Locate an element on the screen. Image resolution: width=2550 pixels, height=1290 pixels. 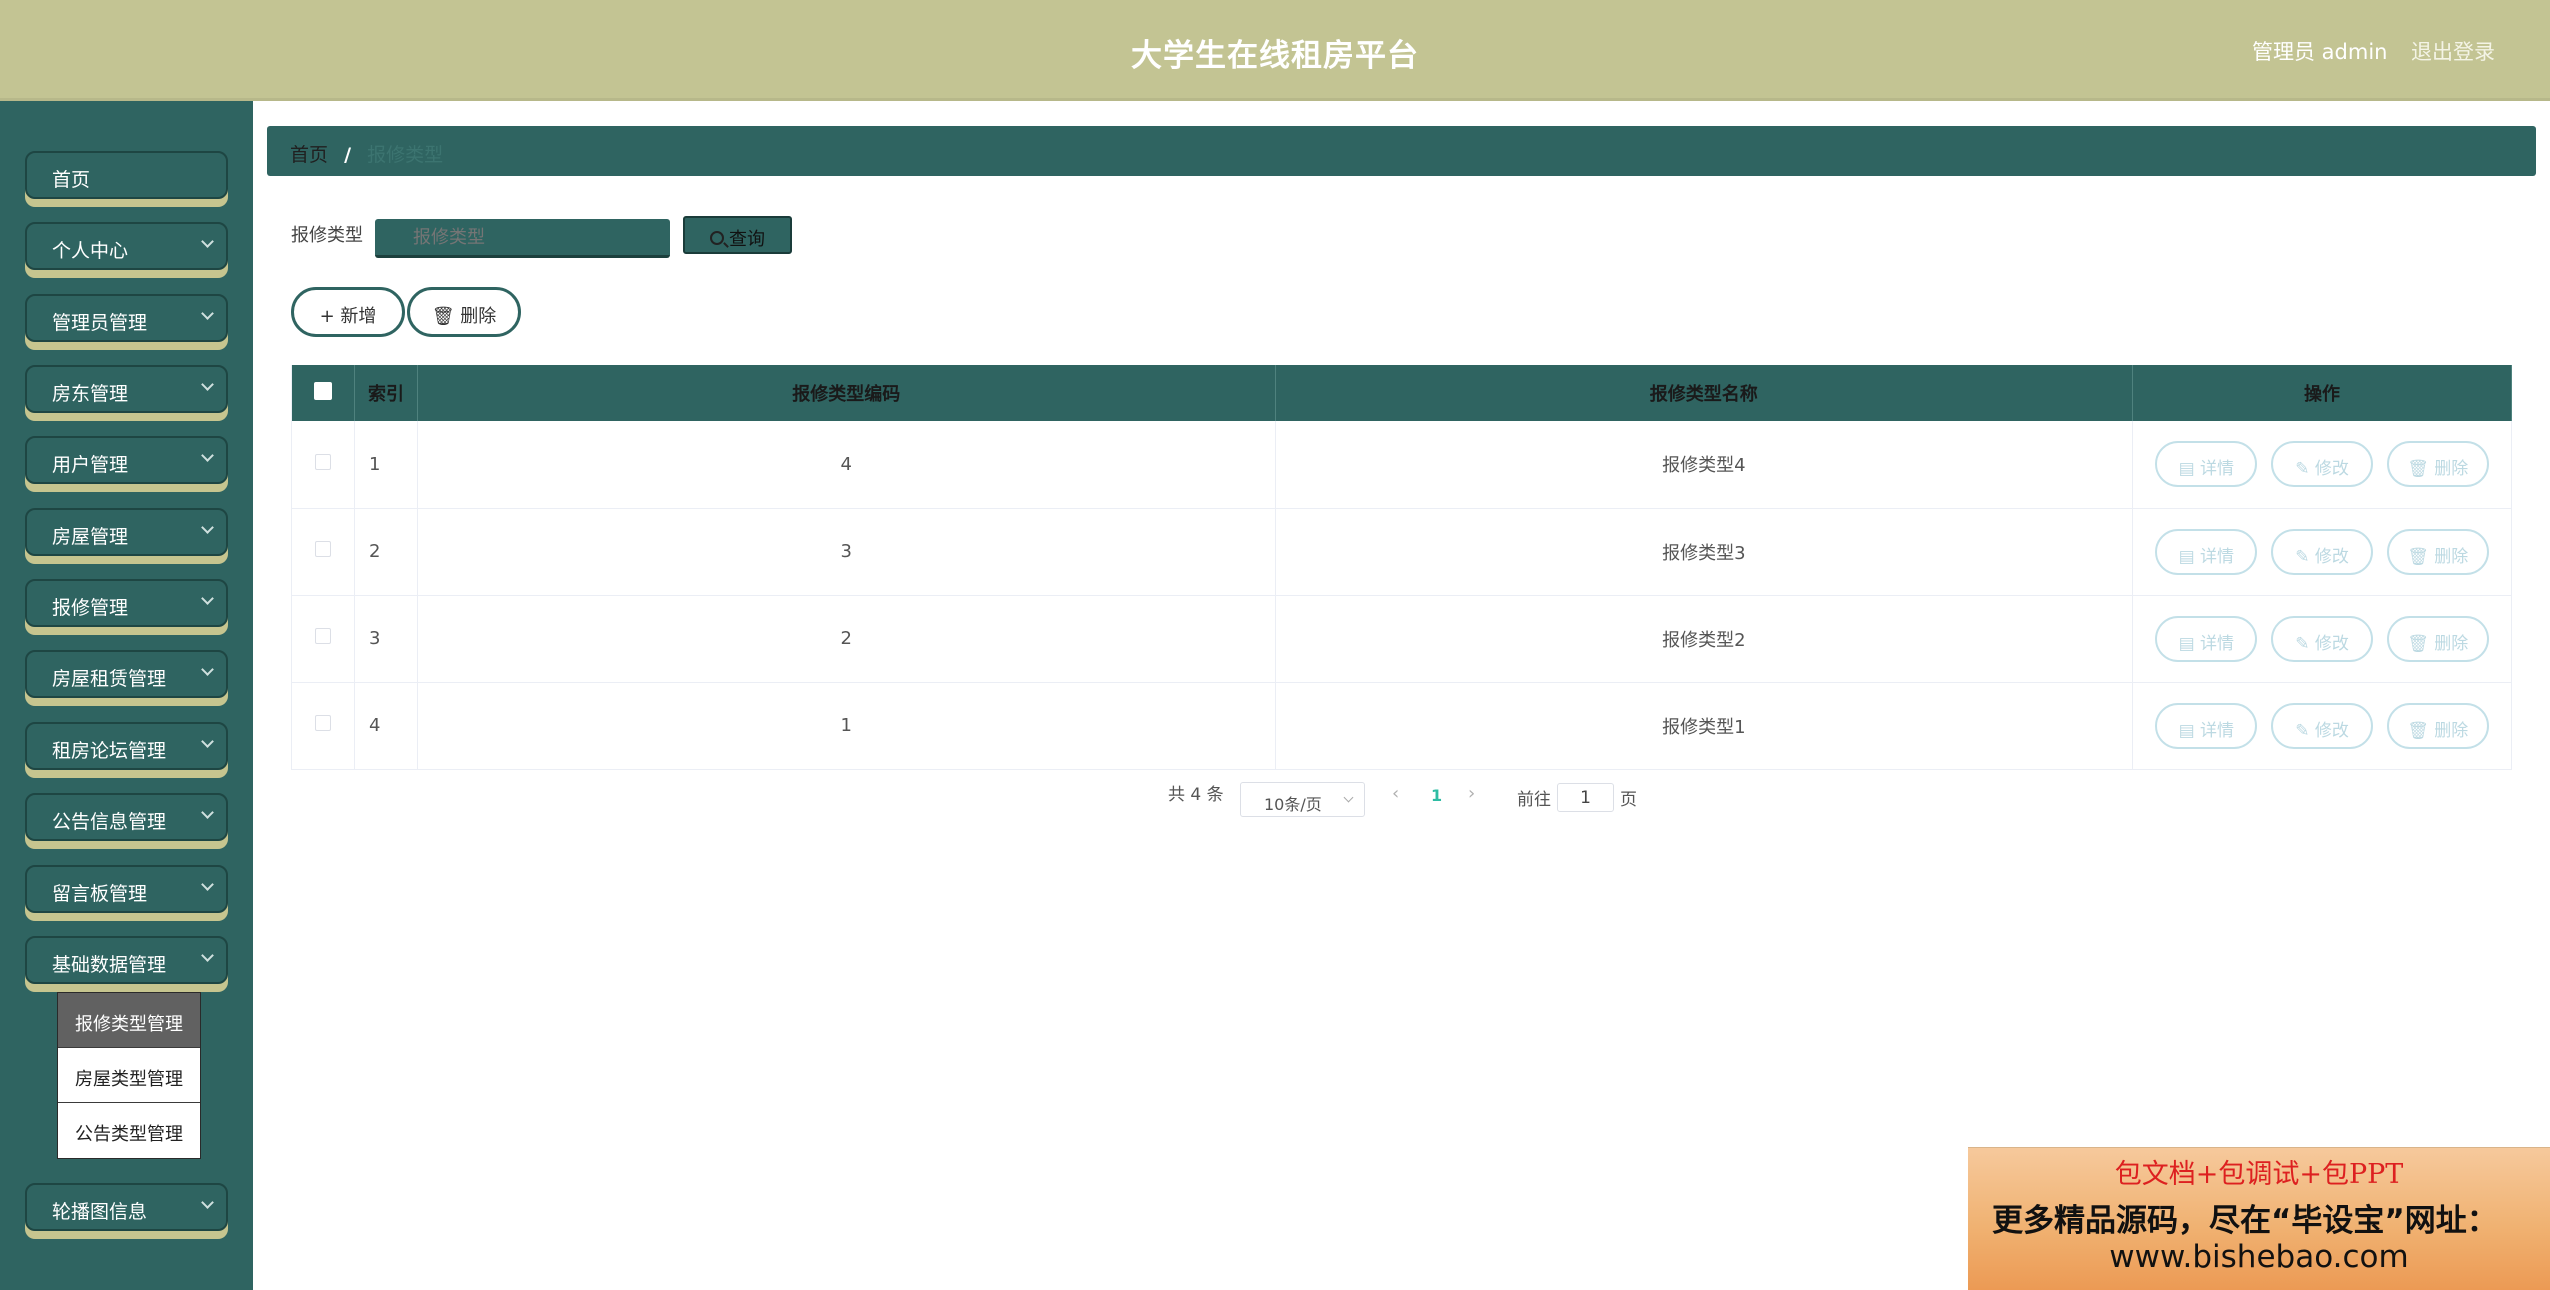
submenu-item-repair-type: 报修类型管理 is located at coordinates (129, 1020).